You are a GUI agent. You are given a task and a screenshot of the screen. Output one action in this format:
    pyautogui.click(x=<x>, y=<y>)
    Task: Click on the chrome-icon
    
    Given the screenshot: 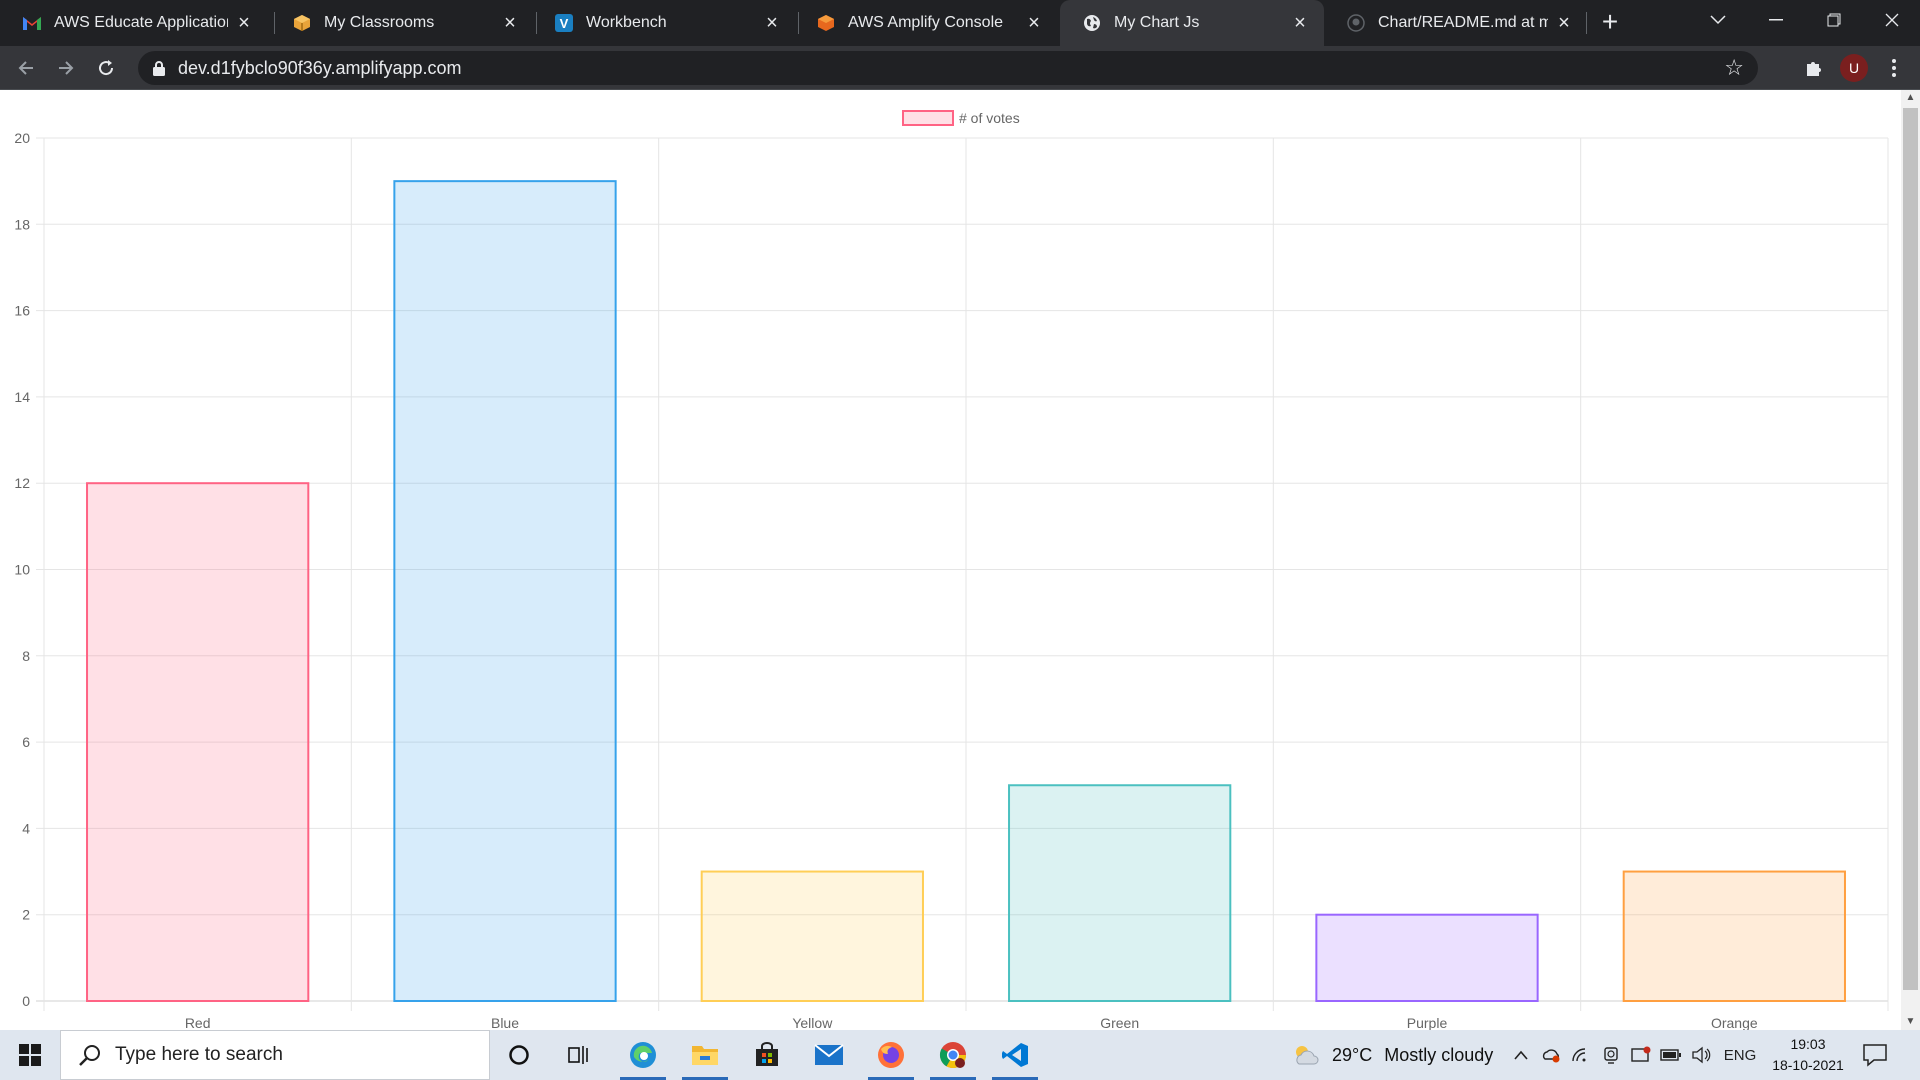 What is the action you would take?
    pyautogui.click(x=953, y=1055)
    